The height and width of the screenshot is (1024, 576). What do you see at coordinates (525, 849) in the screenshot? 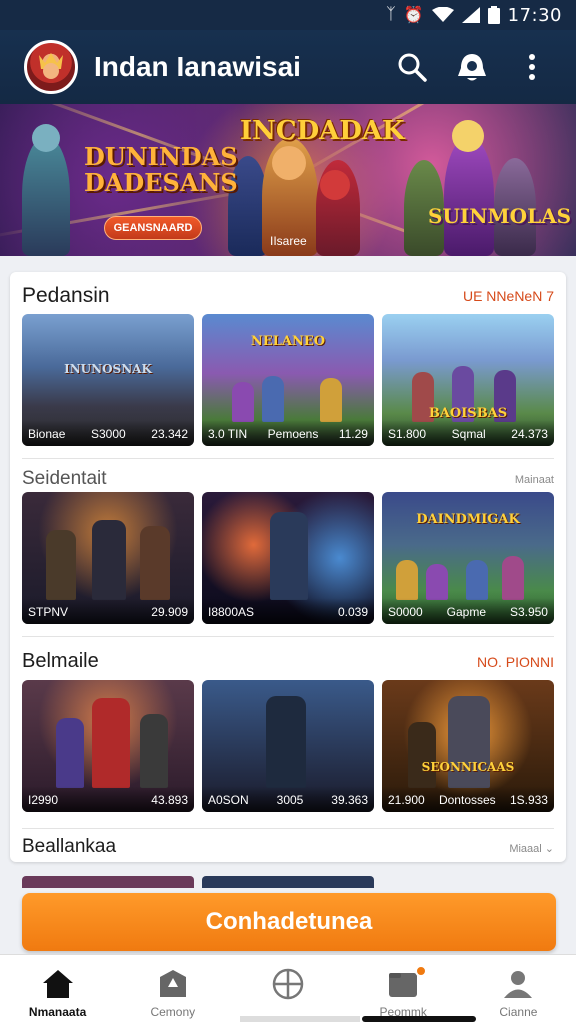
I see `section-link-label: Miaaal` at bounding box center [525, 849].